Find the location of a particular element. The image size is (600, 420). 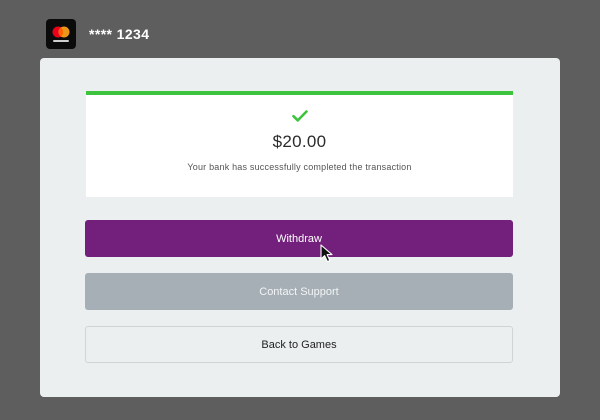

contact-support-button-label: Contact Support is located at coordinates (299, 291).